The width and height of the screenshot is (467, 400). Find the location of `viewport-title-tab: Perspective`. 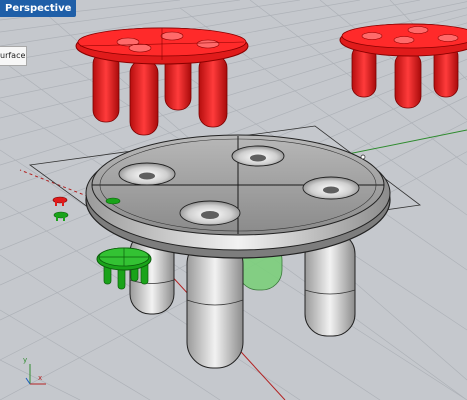

viewport-title-tab: Perspective is located at coordinates (38, 8).